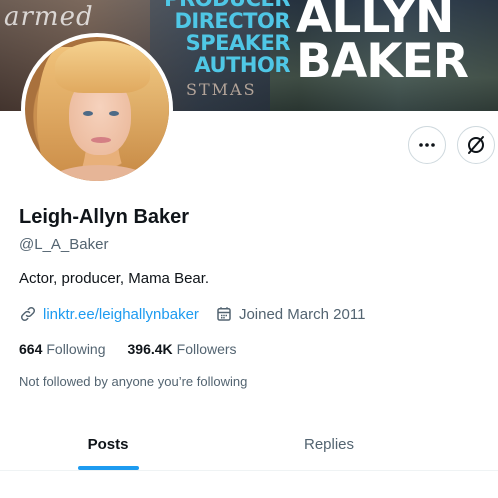 The width and height of the screenshot is (498, 498). I want to click on follow-counts: 664 Following 396.4K Followers, so click(128, 349).